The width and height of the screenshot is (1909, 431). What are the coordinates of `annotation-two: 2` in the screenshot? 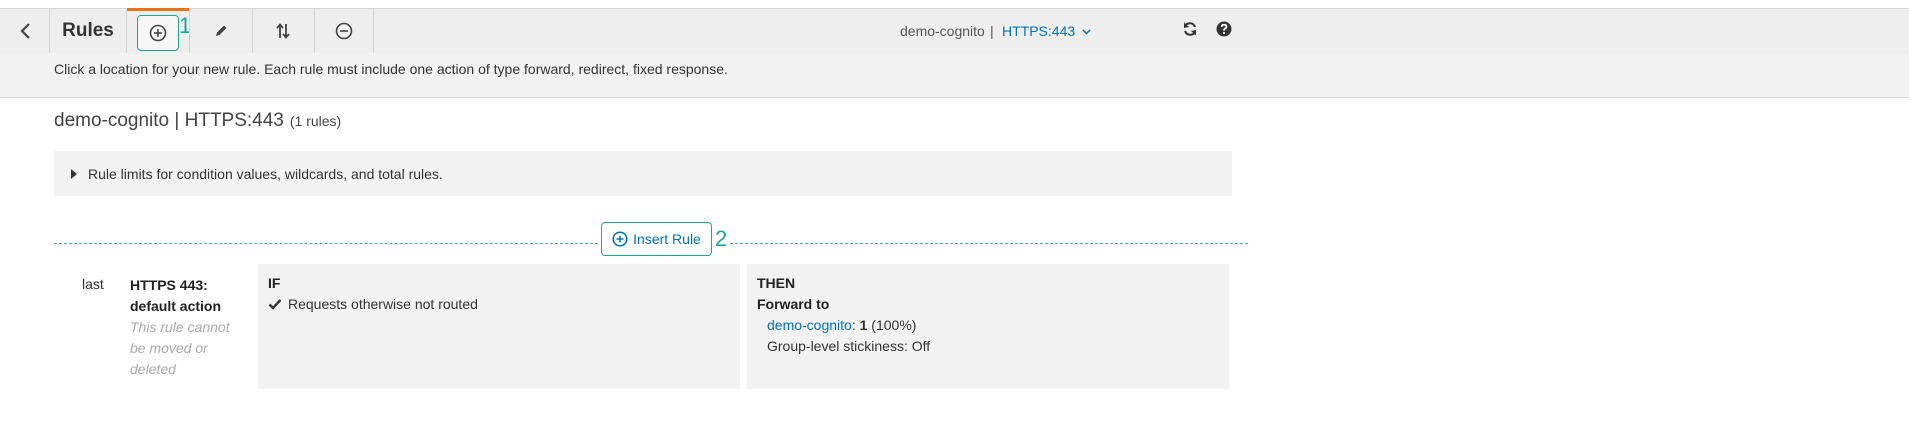 It's located at (721, 238).